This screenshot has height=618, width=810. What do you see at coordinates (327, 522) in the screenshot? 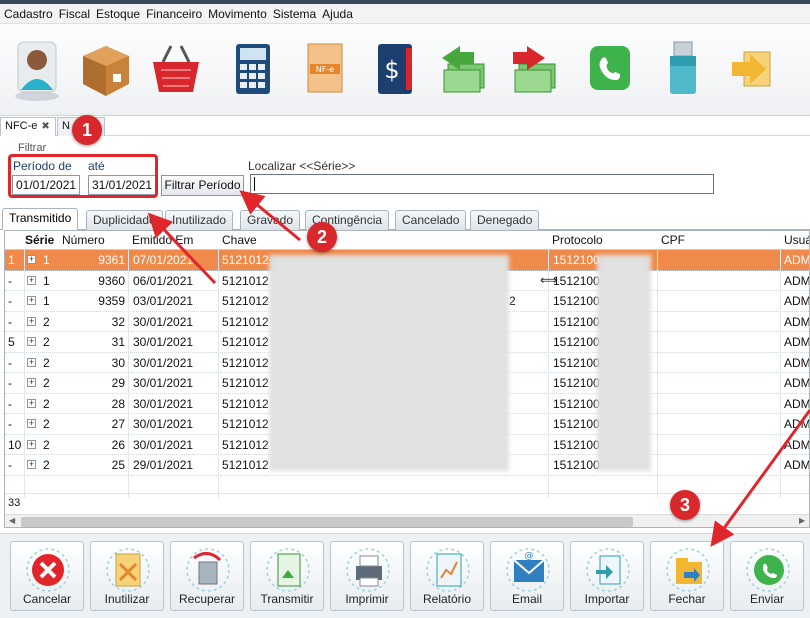
I see `scrollbar-thumb` at bounding box center [327, 522].